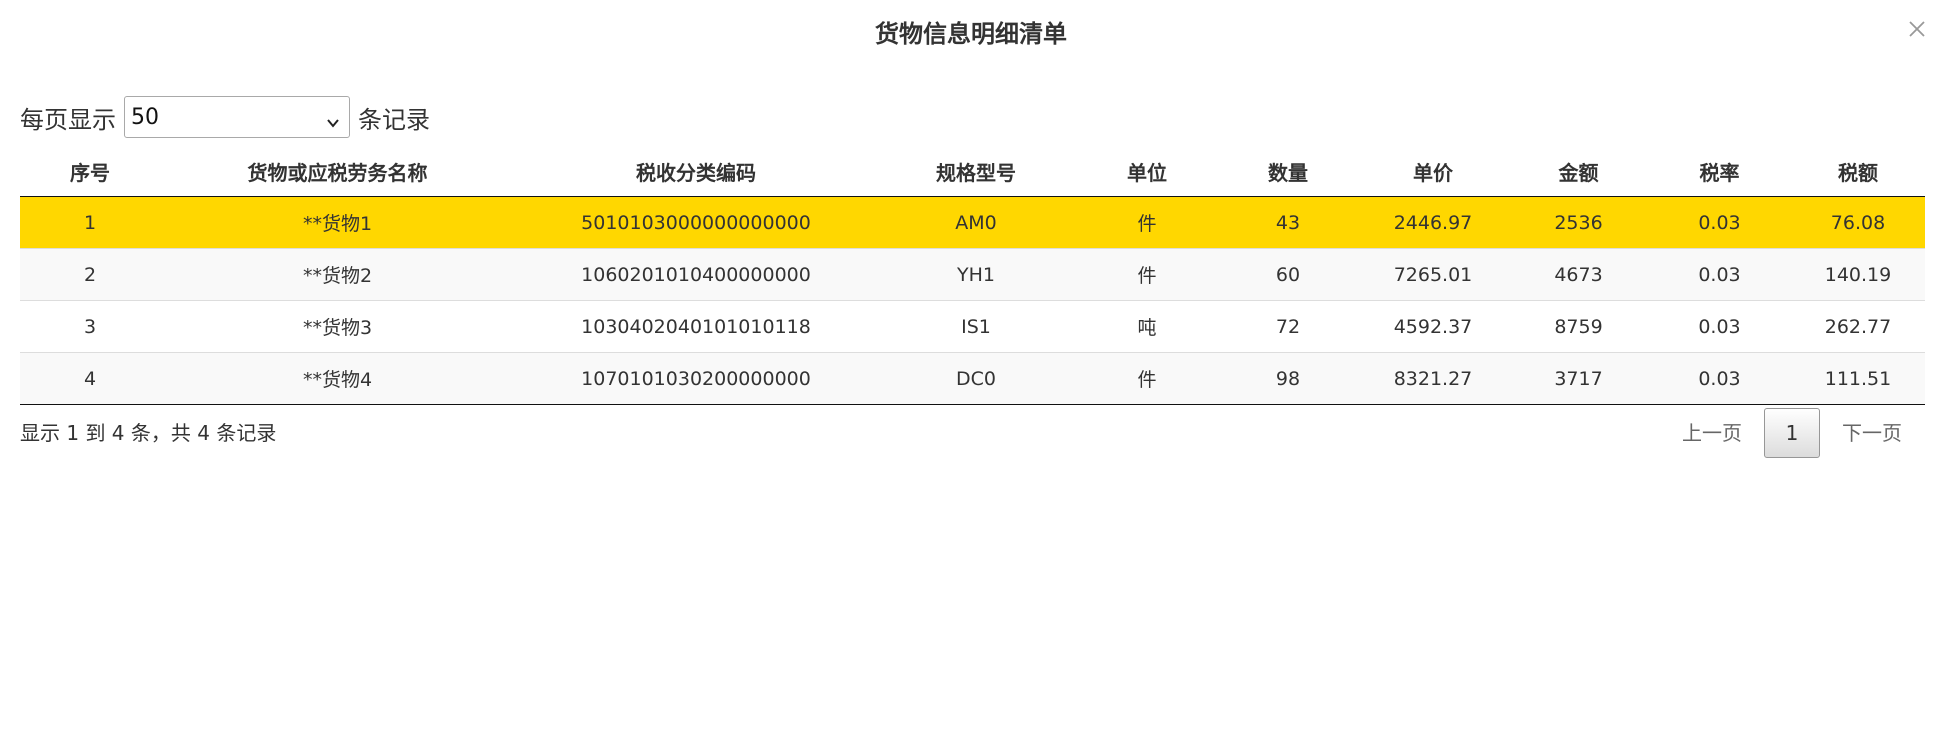 Image resolution: width=1942 pixels, height=752 pixels. I want to click on table-cell: 1070101030200000000, so click(696, 378).